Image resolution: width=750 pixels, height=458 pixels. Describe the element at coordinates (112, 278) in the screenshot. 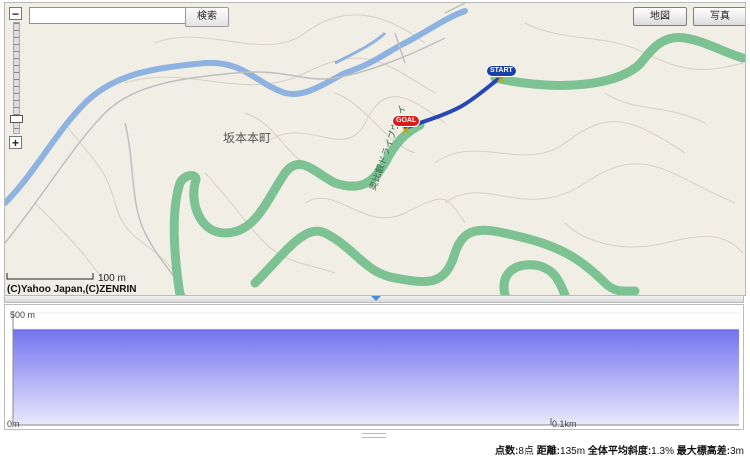

I see `scale-label: 100 m` at that location.